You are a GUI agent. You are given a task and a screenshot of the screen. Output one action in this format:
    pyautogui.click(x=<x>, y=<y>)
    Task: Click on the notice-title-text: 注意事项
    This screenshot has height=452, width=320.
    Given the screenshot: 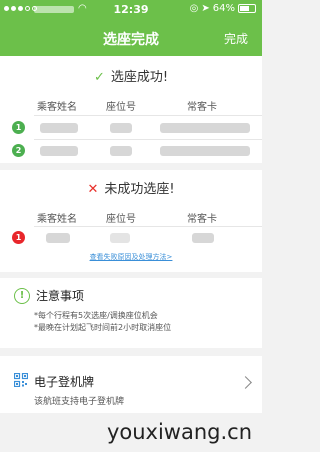 What is the action you would take?
    pyautogui.click(x=60, y=296)
    